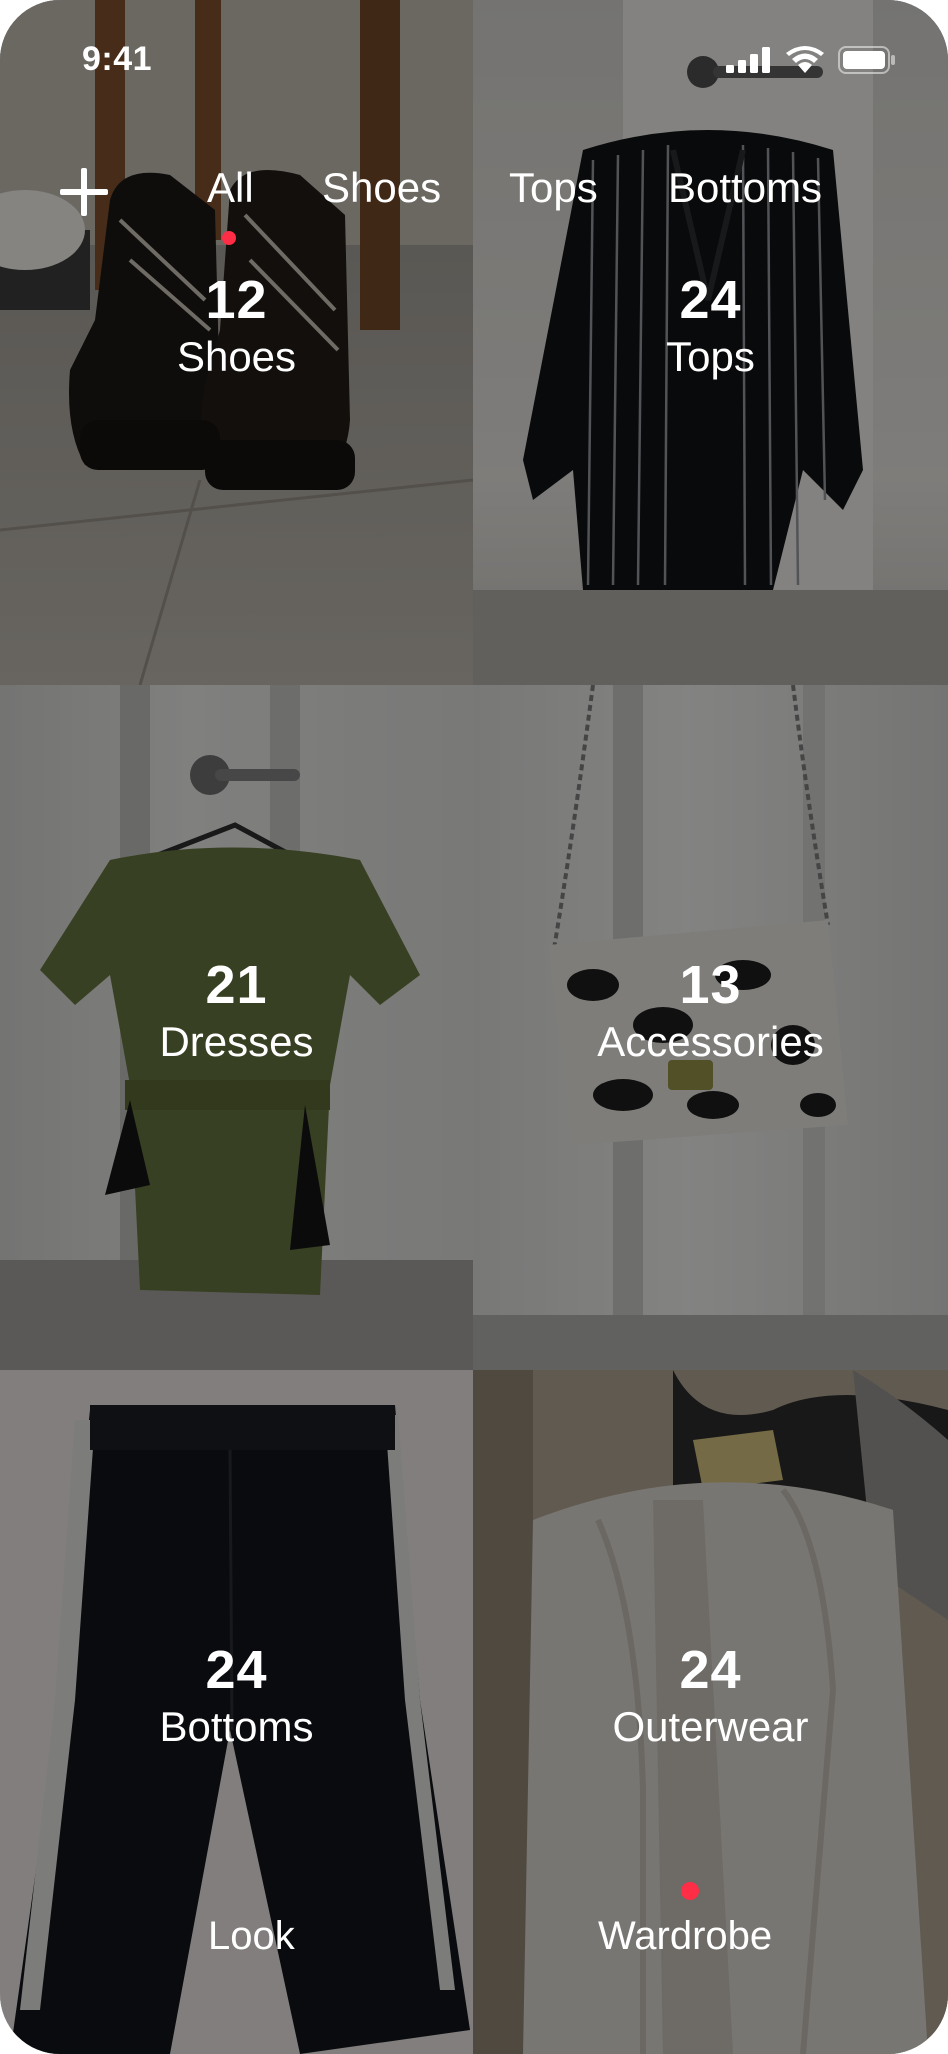 The height and width of the screenshot is (2054, 948). I want to click on category-label-tops: 24 Tops, so click(710, 327).